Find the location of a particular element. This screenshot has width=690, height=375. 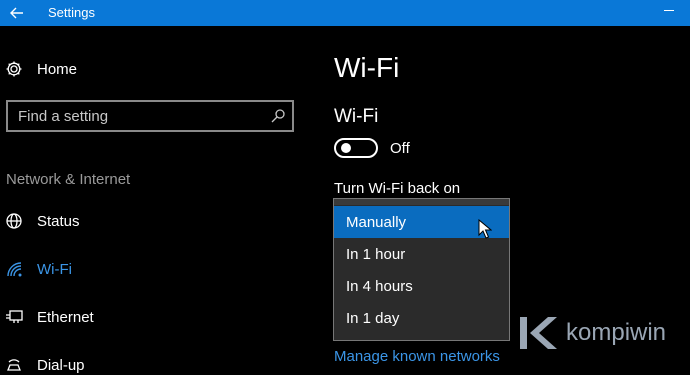

back-arrow-icon is located at coordinates (16, 13).